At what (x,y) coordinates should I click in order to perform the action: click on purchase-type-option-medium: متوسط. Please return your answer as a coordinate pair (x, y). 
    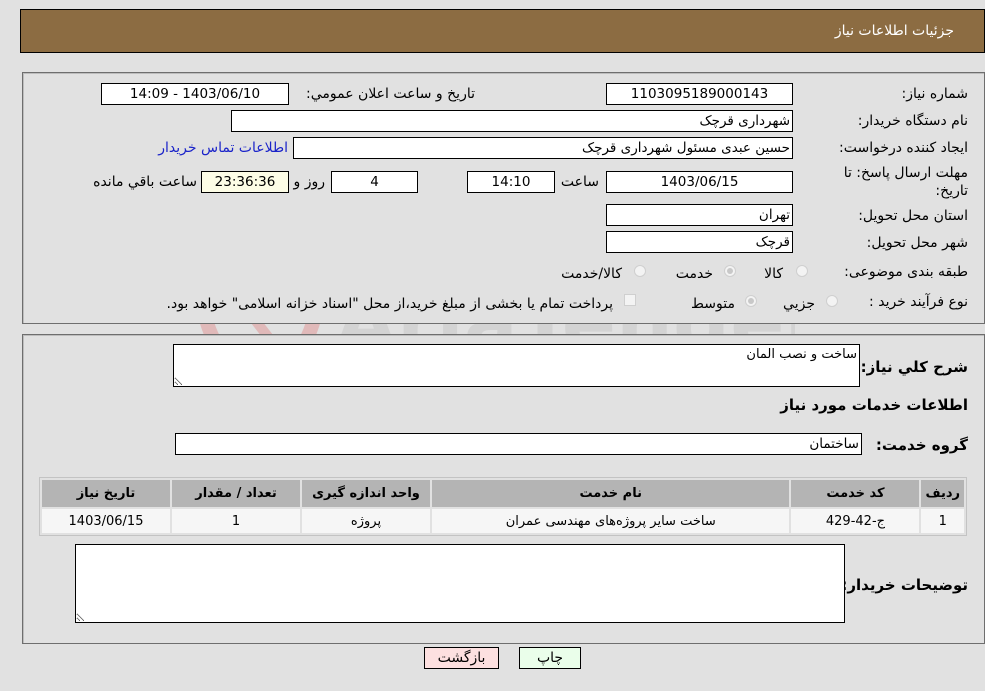
    Looking at the image, I should click on (713, 304).